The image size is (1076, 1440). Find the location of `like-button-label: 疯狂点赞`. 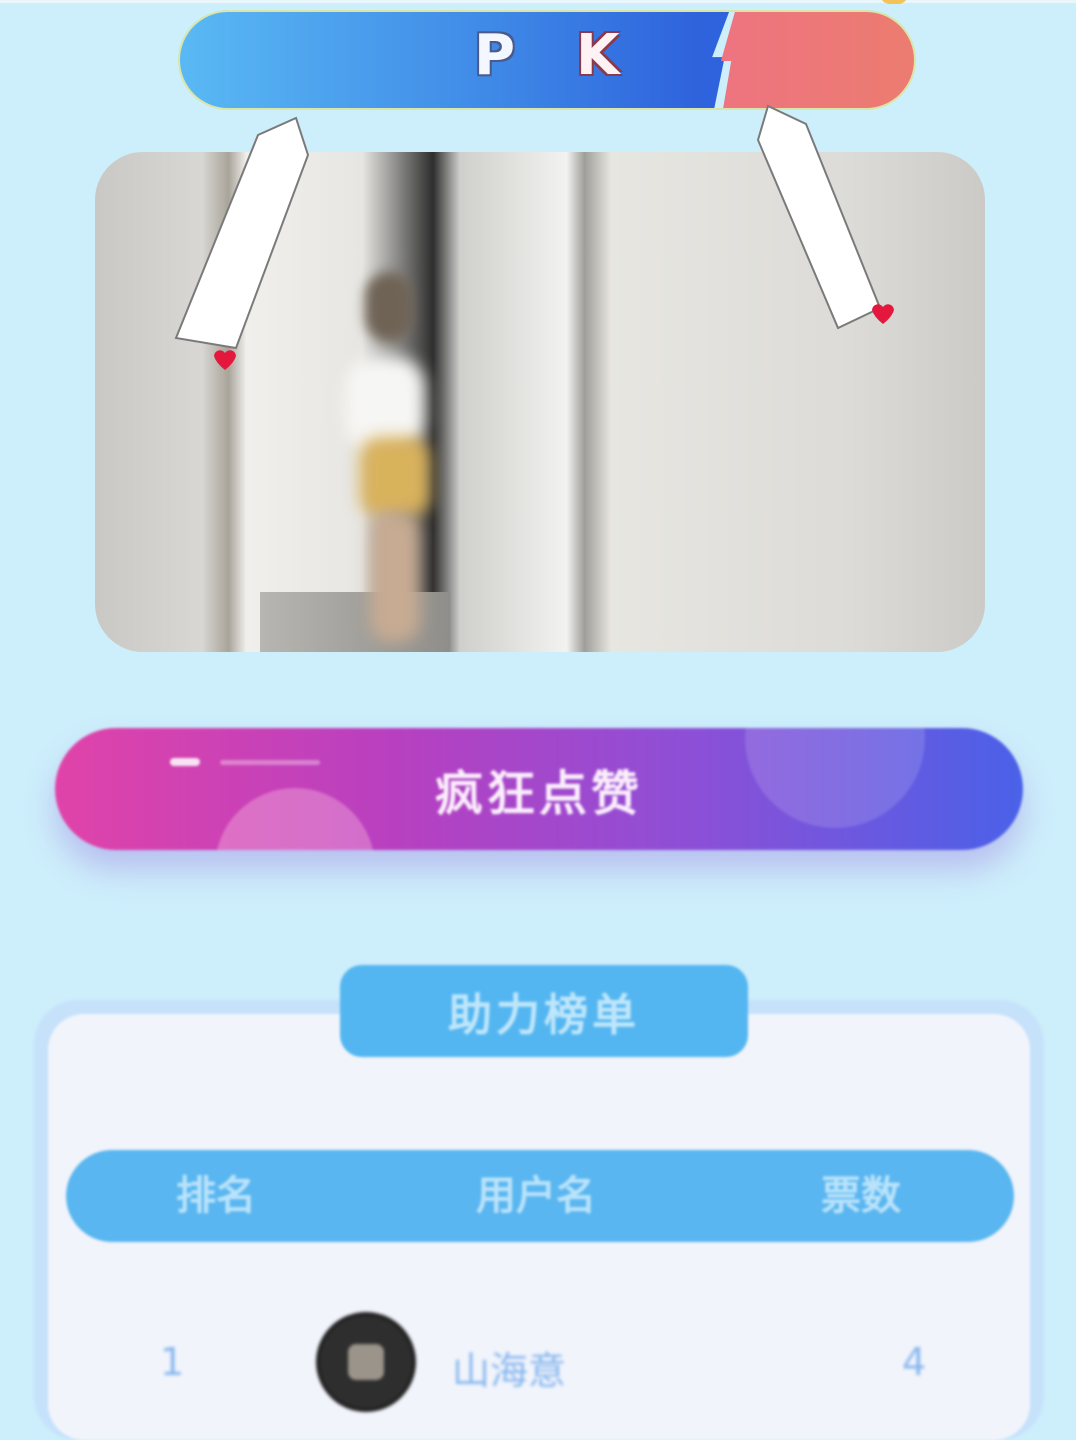

like-button-label: 疯狂点赞 is located at coordinates (538, 794).